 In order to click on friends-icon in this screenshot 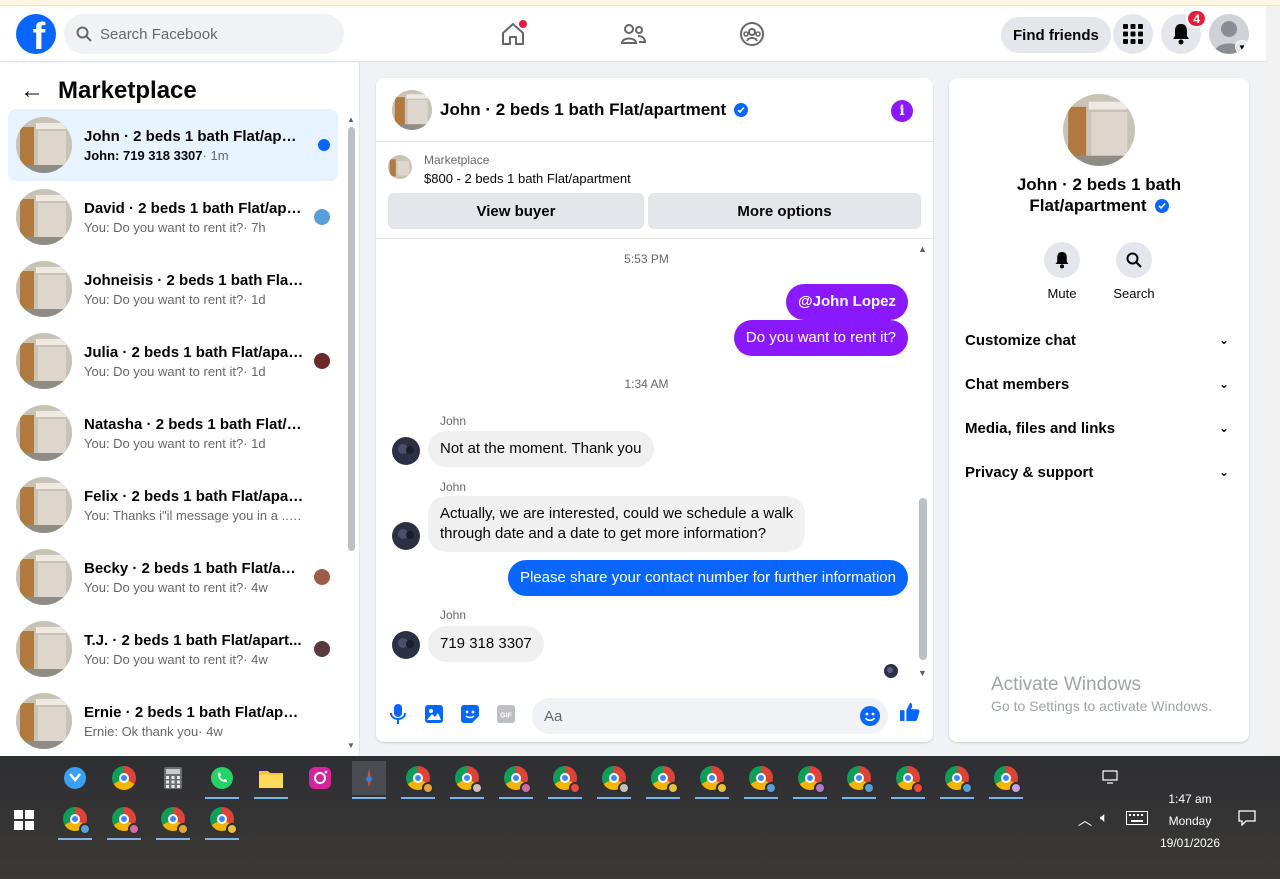, I will do `click(633, 34)`.